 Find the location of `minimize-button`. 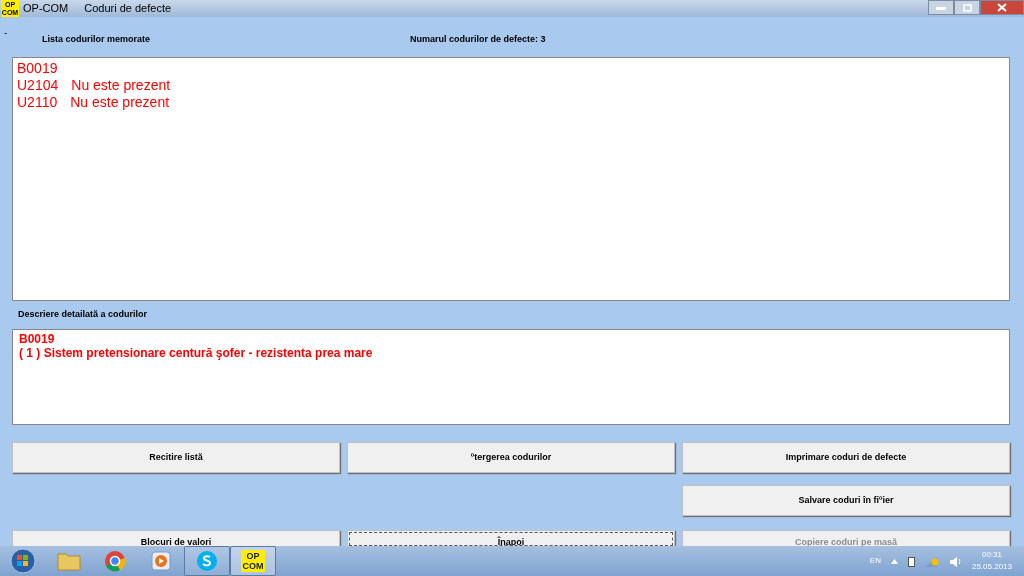

minimize-button is located at coordinates (941, 7).